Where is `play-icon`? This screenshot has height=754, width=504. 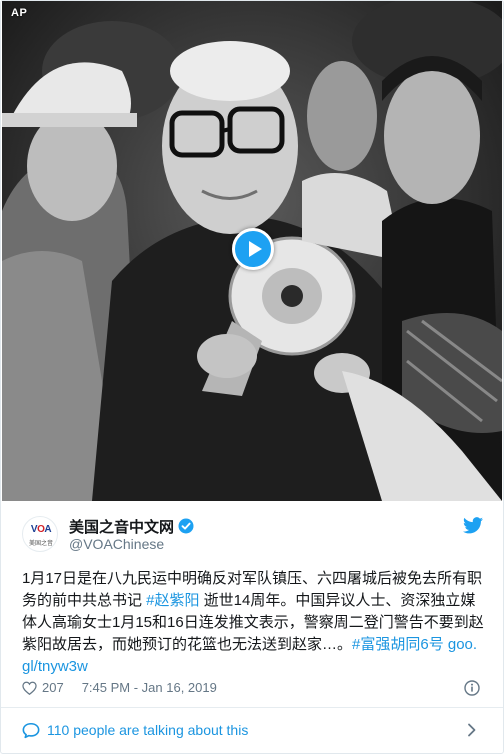 play-icon is located at coordinates (255, 249).